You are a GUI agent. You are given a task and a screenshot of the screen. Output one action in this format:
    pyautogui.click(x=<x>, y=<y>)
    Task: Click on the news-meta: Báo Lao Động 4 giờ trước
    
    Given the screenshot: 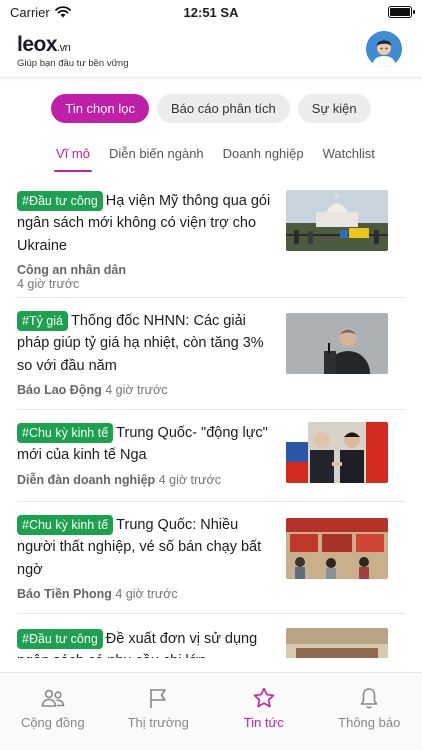 What is the action you would take?
    pyautogui.click(x=144, y=390)
    